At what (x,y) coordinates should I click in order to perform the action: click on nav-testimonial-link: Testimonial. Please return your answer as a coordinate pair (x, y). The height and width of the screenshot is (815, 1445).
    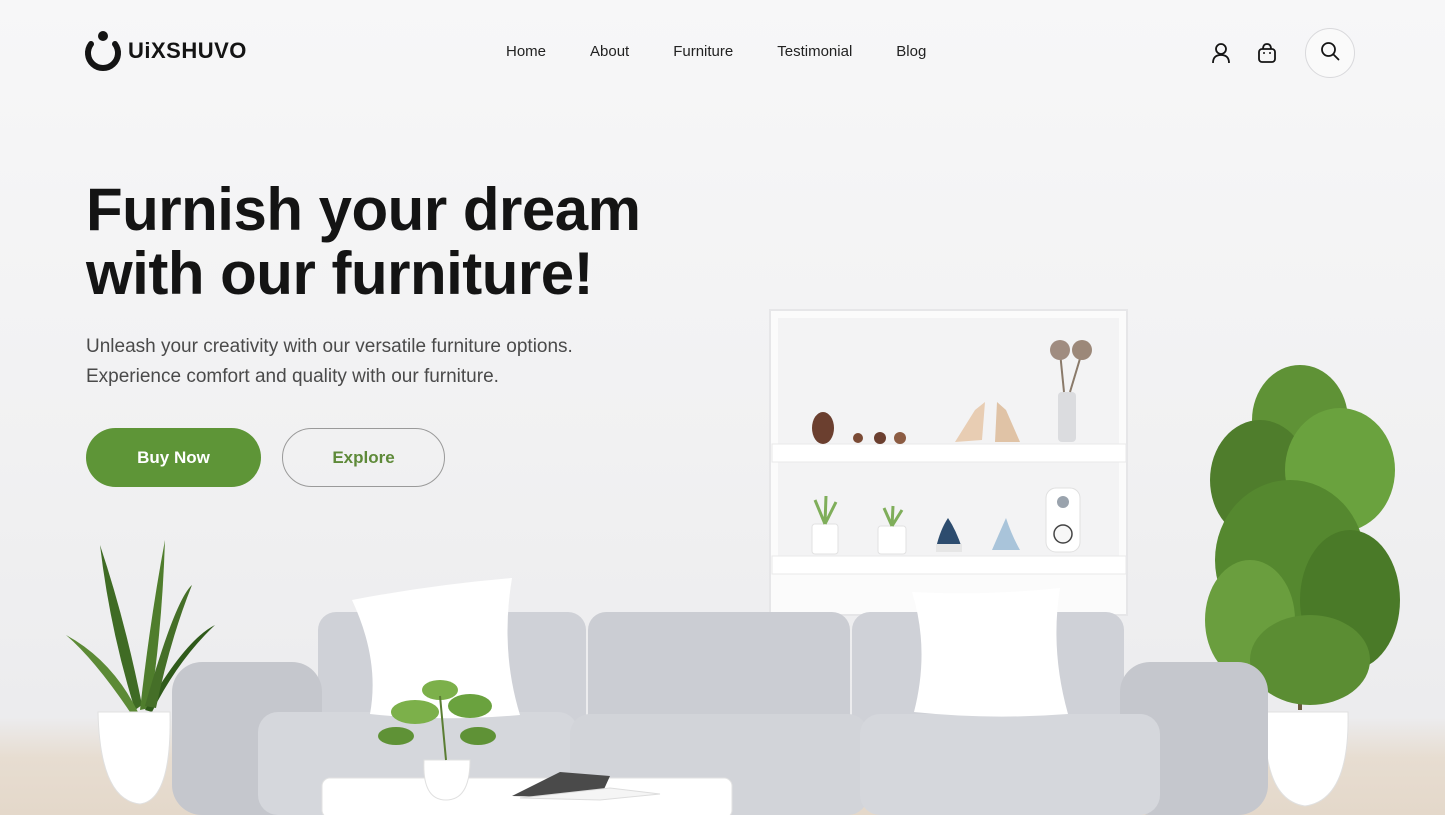
    Looking at the image, I should click on (814, 52).